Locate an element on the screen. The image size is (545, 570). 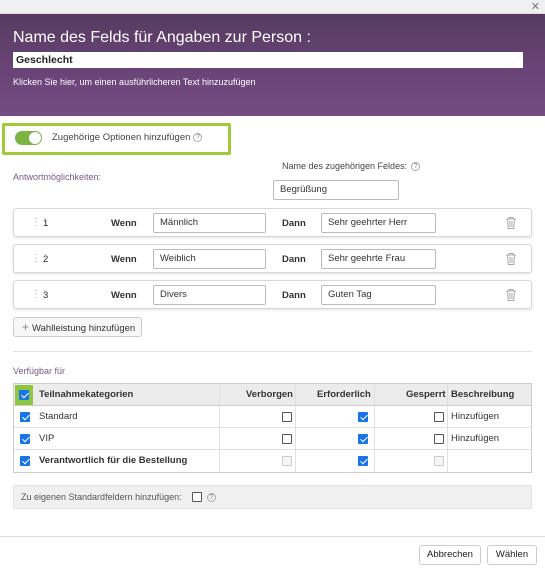
category-name: Standard is located at coordinates (58, 416).